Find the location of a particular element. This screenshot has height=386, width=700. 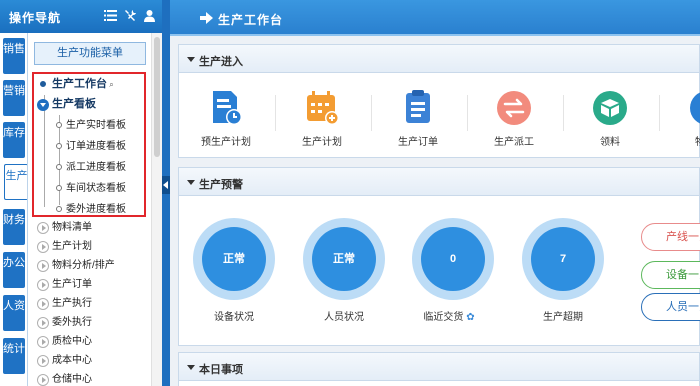

tree-item-warehouse-center: 仓储中心 is located at coordinates (72, 378).